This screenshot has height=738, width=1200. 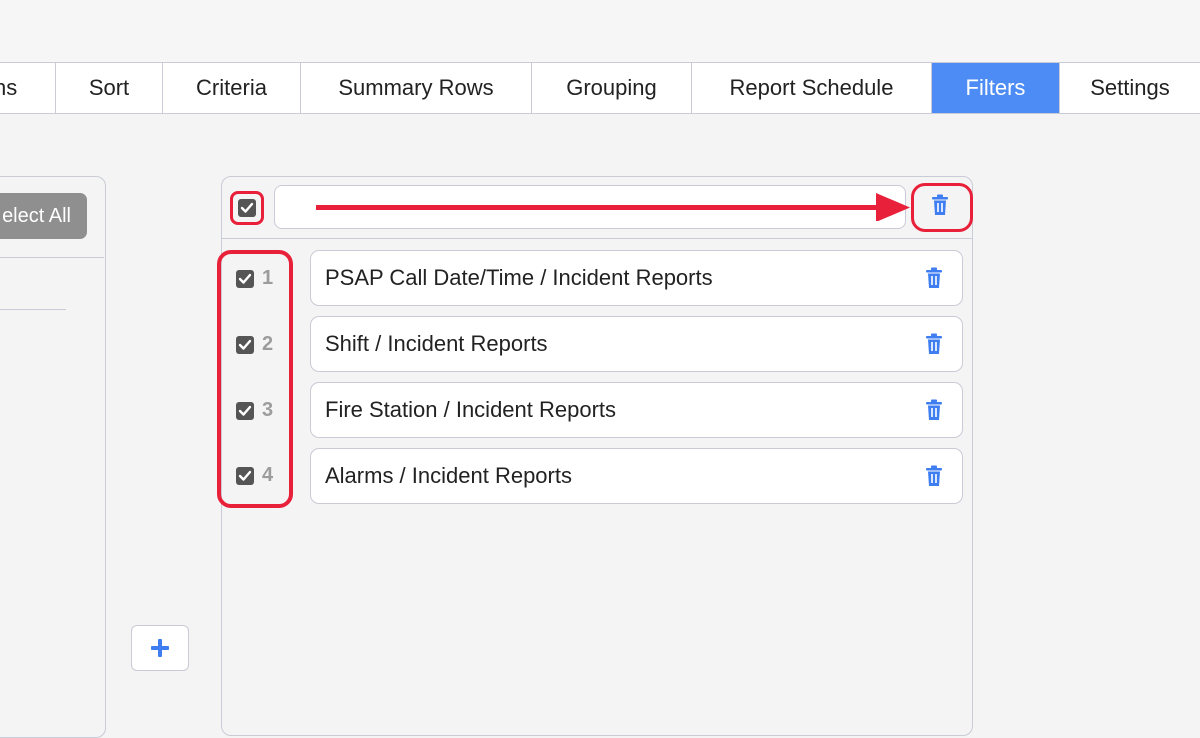 I want to click on tab-label: Summary Rows, so click(x=416, y=87).